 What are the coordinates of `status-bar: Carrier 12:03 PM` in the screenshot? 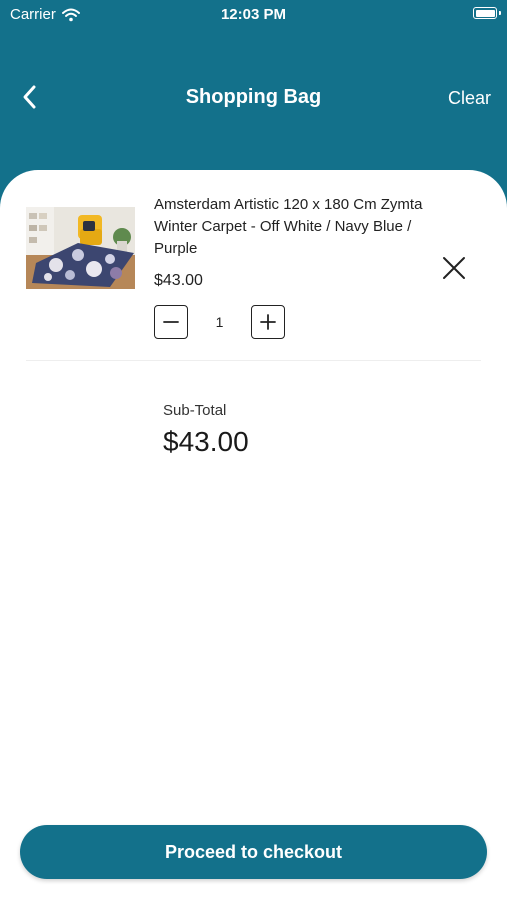 It's located at (253, 15).